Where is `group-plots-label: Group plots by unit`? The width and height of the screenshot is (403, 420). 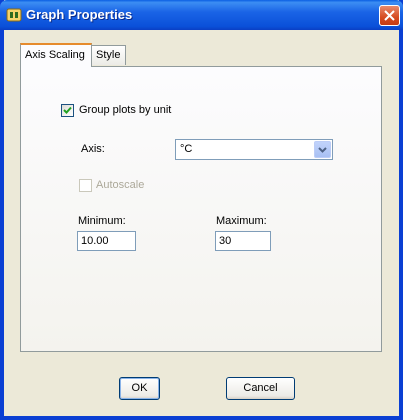
group-plots-label: Group plots by unit is located at coordinates (125, 110).